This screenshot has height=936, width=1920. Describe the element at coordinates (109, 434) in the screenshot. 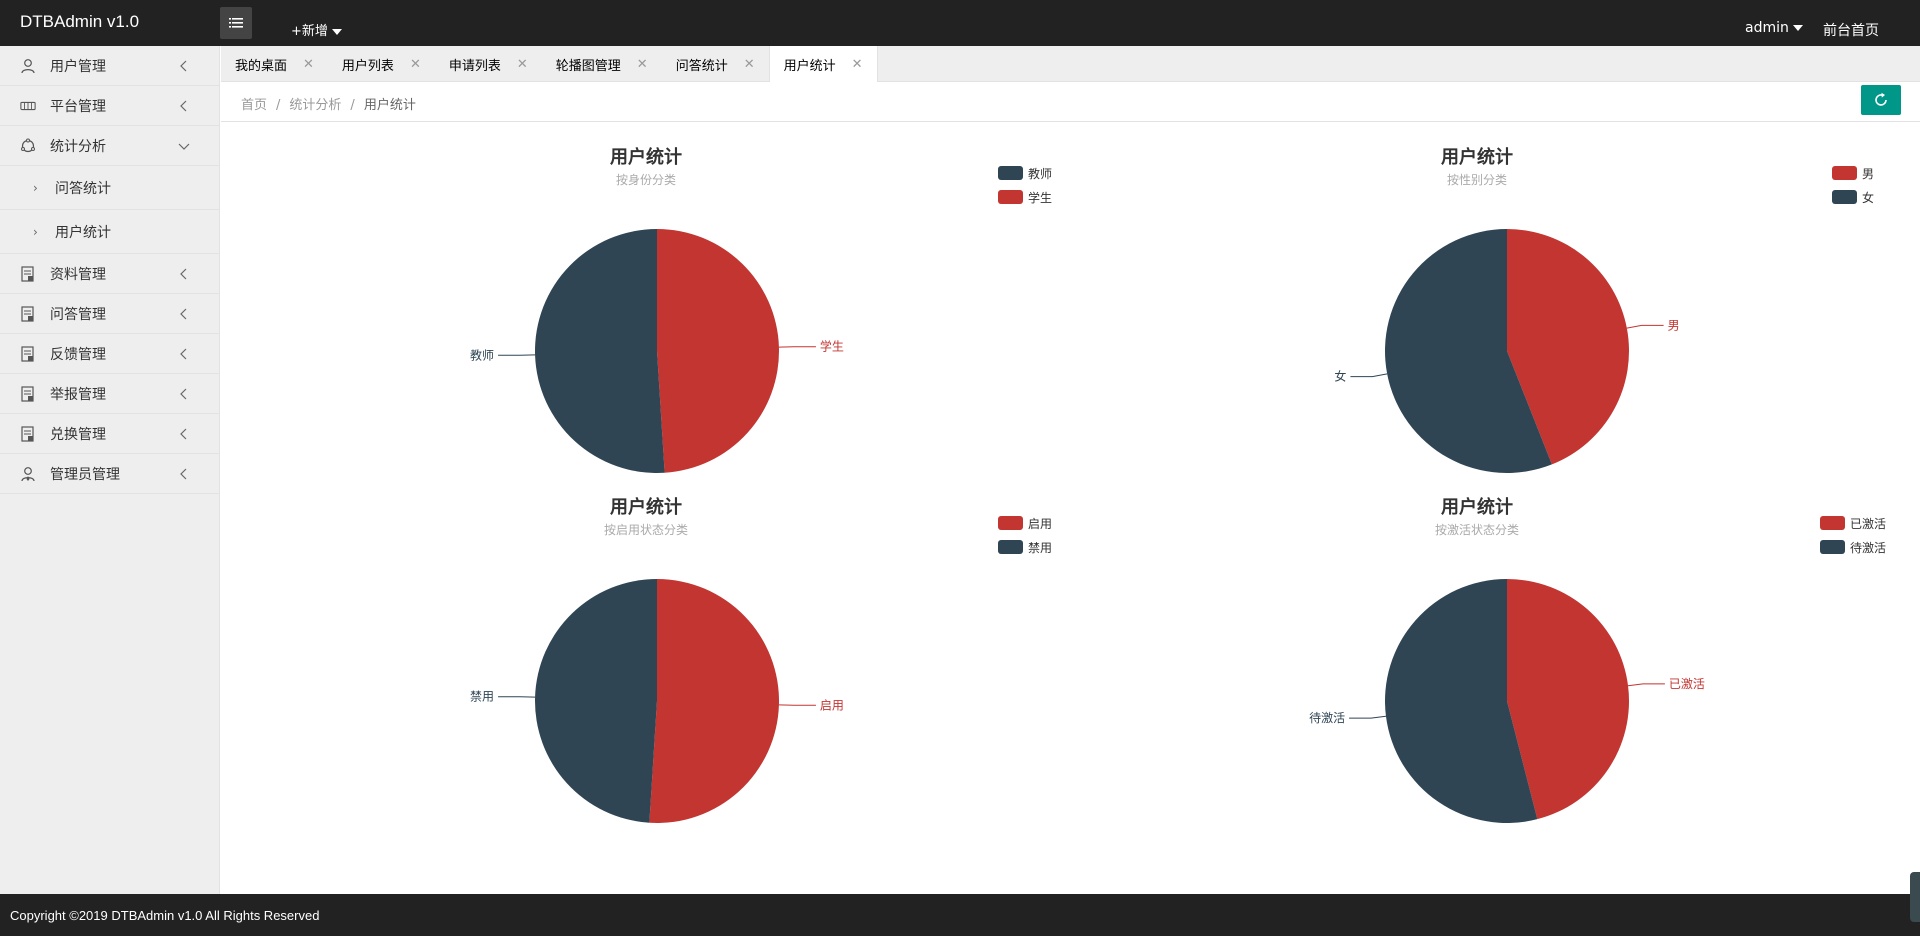

I see `sidebar-item-exchange-management: 兑换管理` at that location.